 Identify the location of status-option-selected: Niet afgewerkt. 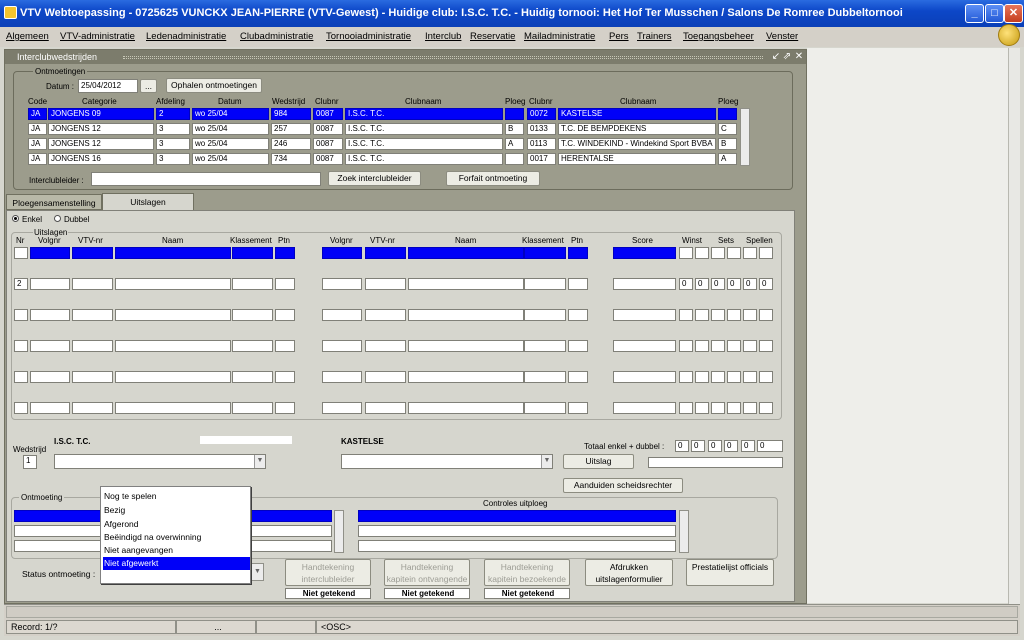
(176, 563).